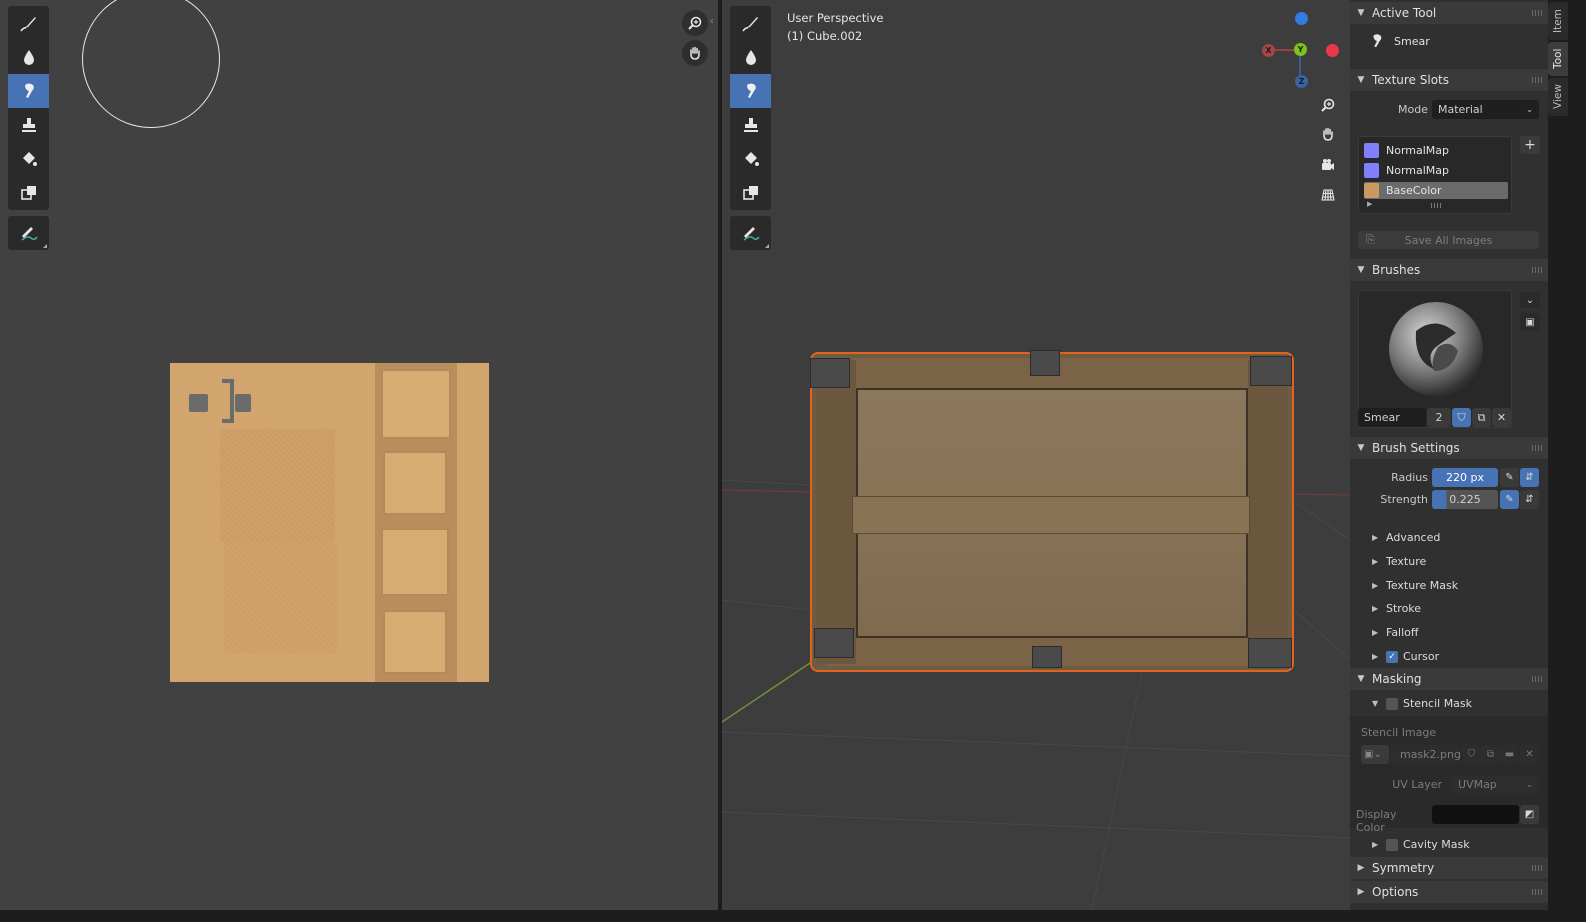 This screenshot has height=922, width=1586. What do you see at coordinates (1490, 754) in the screenshot?
I see `duplicate-image-button: ⧉` at bounding box center [1490, 754].